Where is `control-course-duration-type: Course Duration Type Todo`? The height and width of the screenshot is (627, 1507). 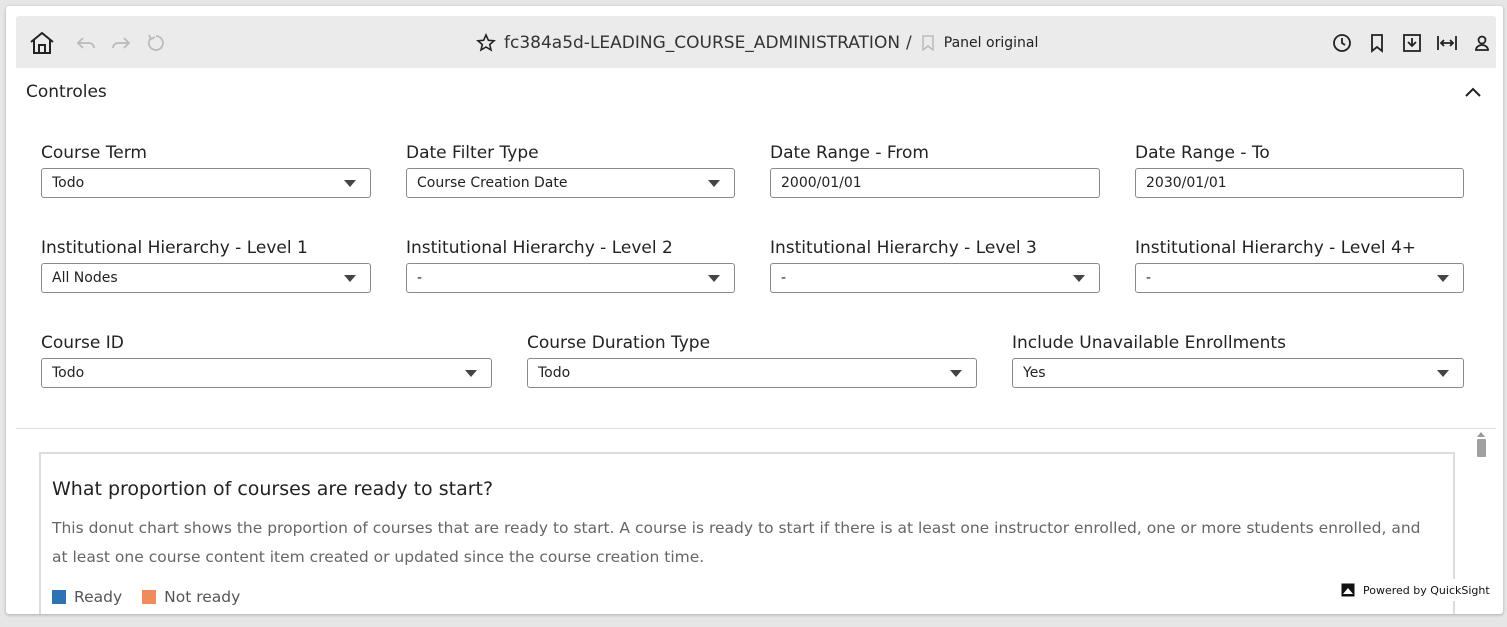
control-course-duration-type: Course Duration Type Todo is located at coordinates (752, 360).